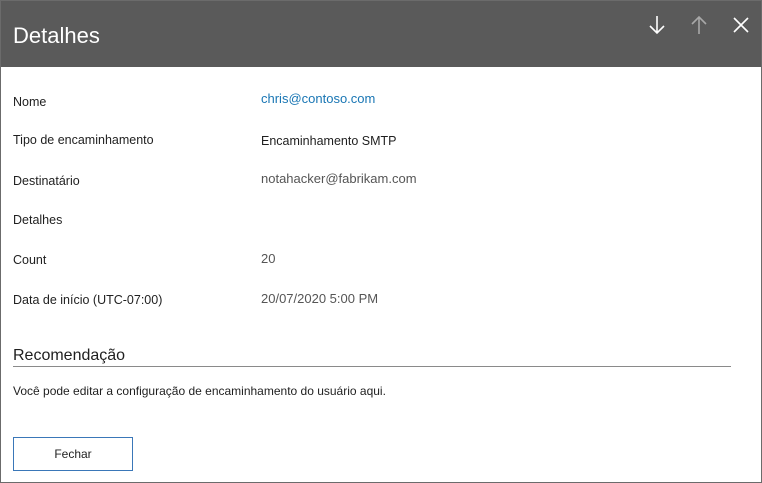 The width and height of the screenshot is (762, 483). I want to click on detail-value-destinatario: notahacker@fabrikam.com, so click(339, 178).